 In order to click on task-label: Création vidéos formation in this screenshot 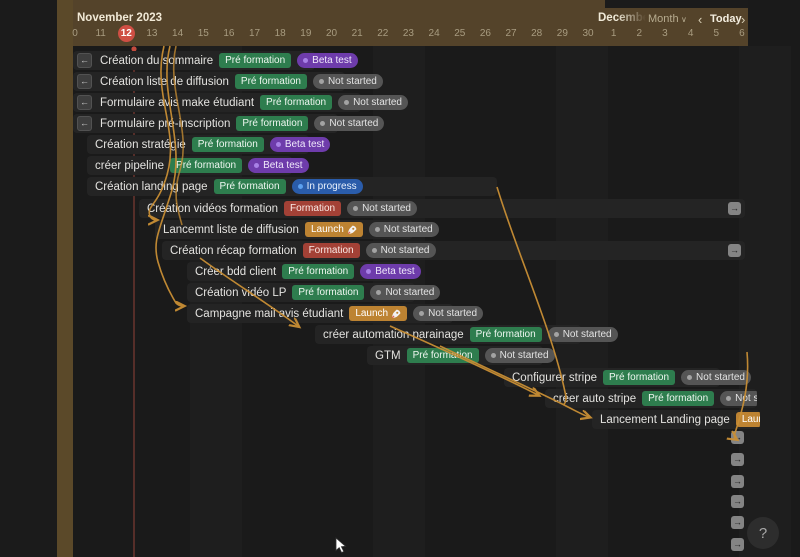, I will do `click(213, 208)`.